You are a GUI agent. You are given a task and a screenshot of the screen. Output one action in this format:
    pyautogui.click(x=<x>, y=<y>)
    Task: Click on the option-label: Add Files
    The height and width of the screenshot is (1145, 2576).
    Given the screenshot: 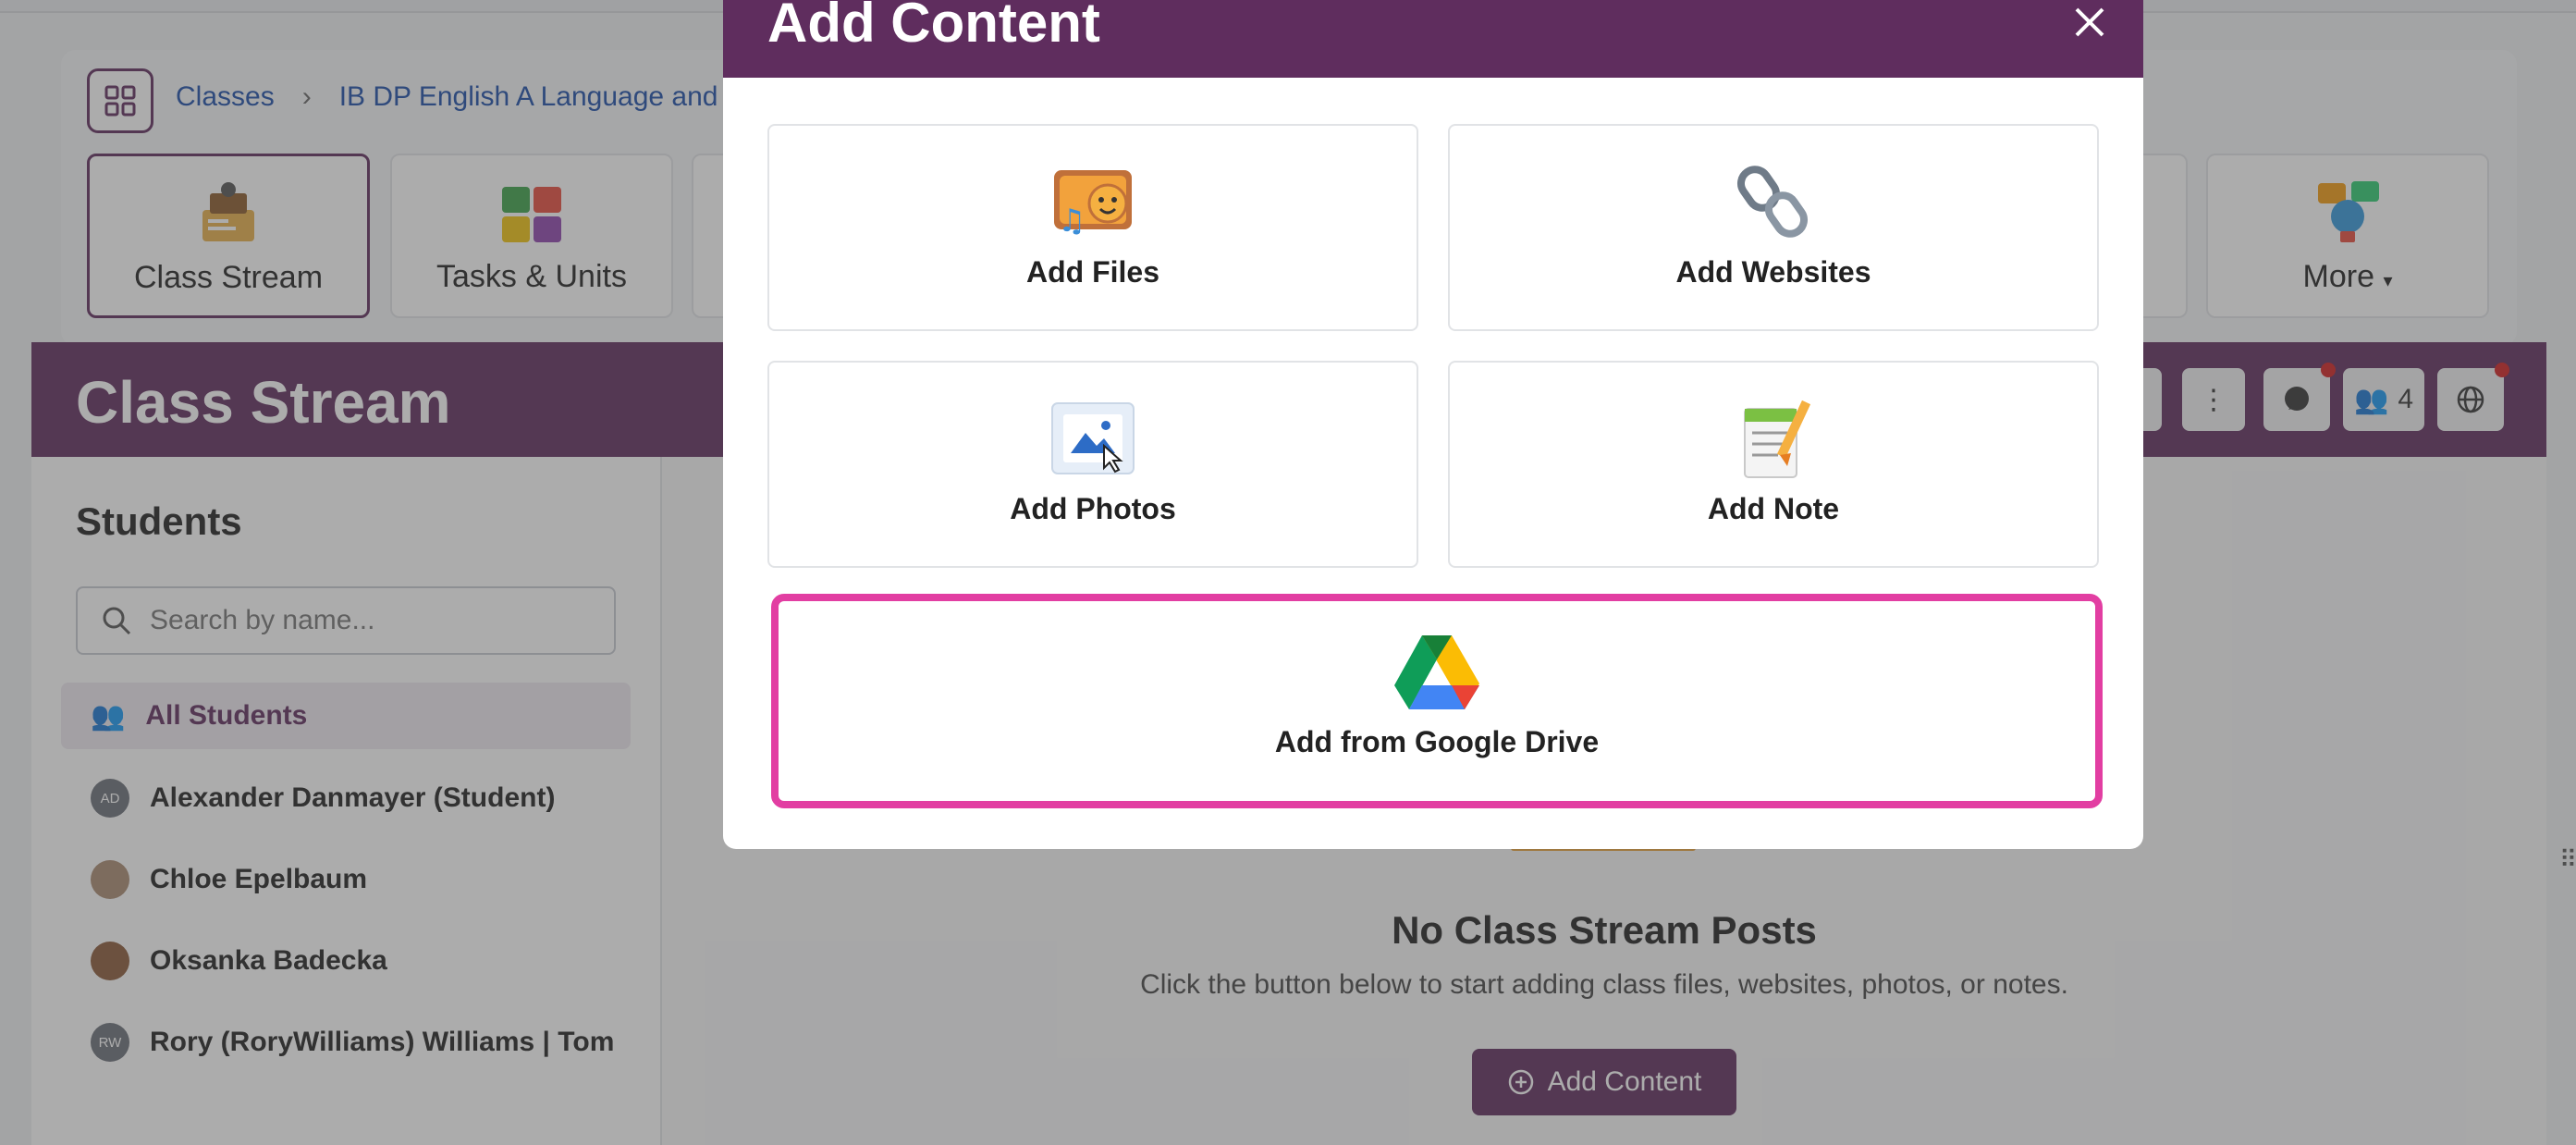 What is the action you would take?
    pyautogui.click(x=1092, y=272)
    